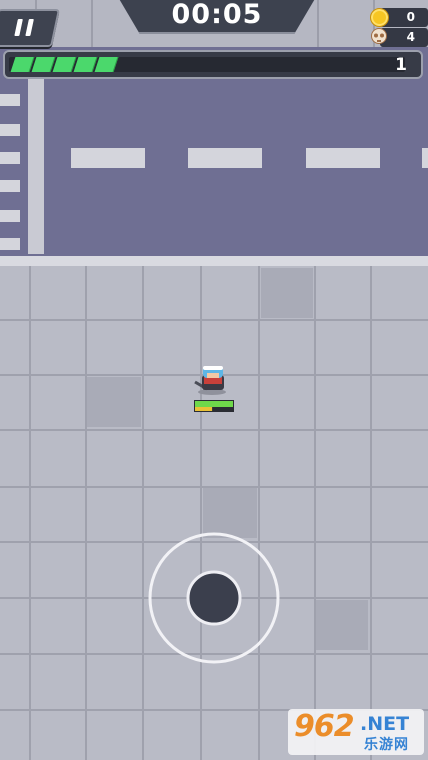 The height and width of the screenshot is (760, 428). Describe the element at coordinates (18, 27) in the screenshot. I see `pause-icon` at that location.